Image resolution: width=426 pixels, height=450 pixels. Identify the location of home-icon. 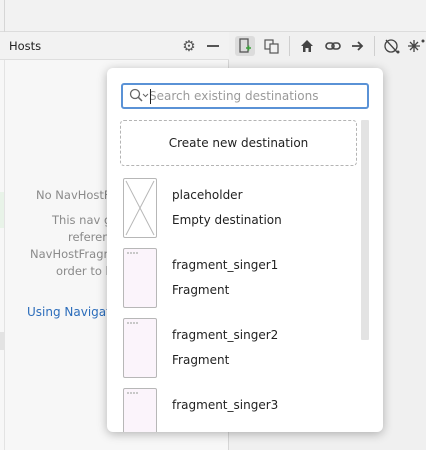
(307, 46).